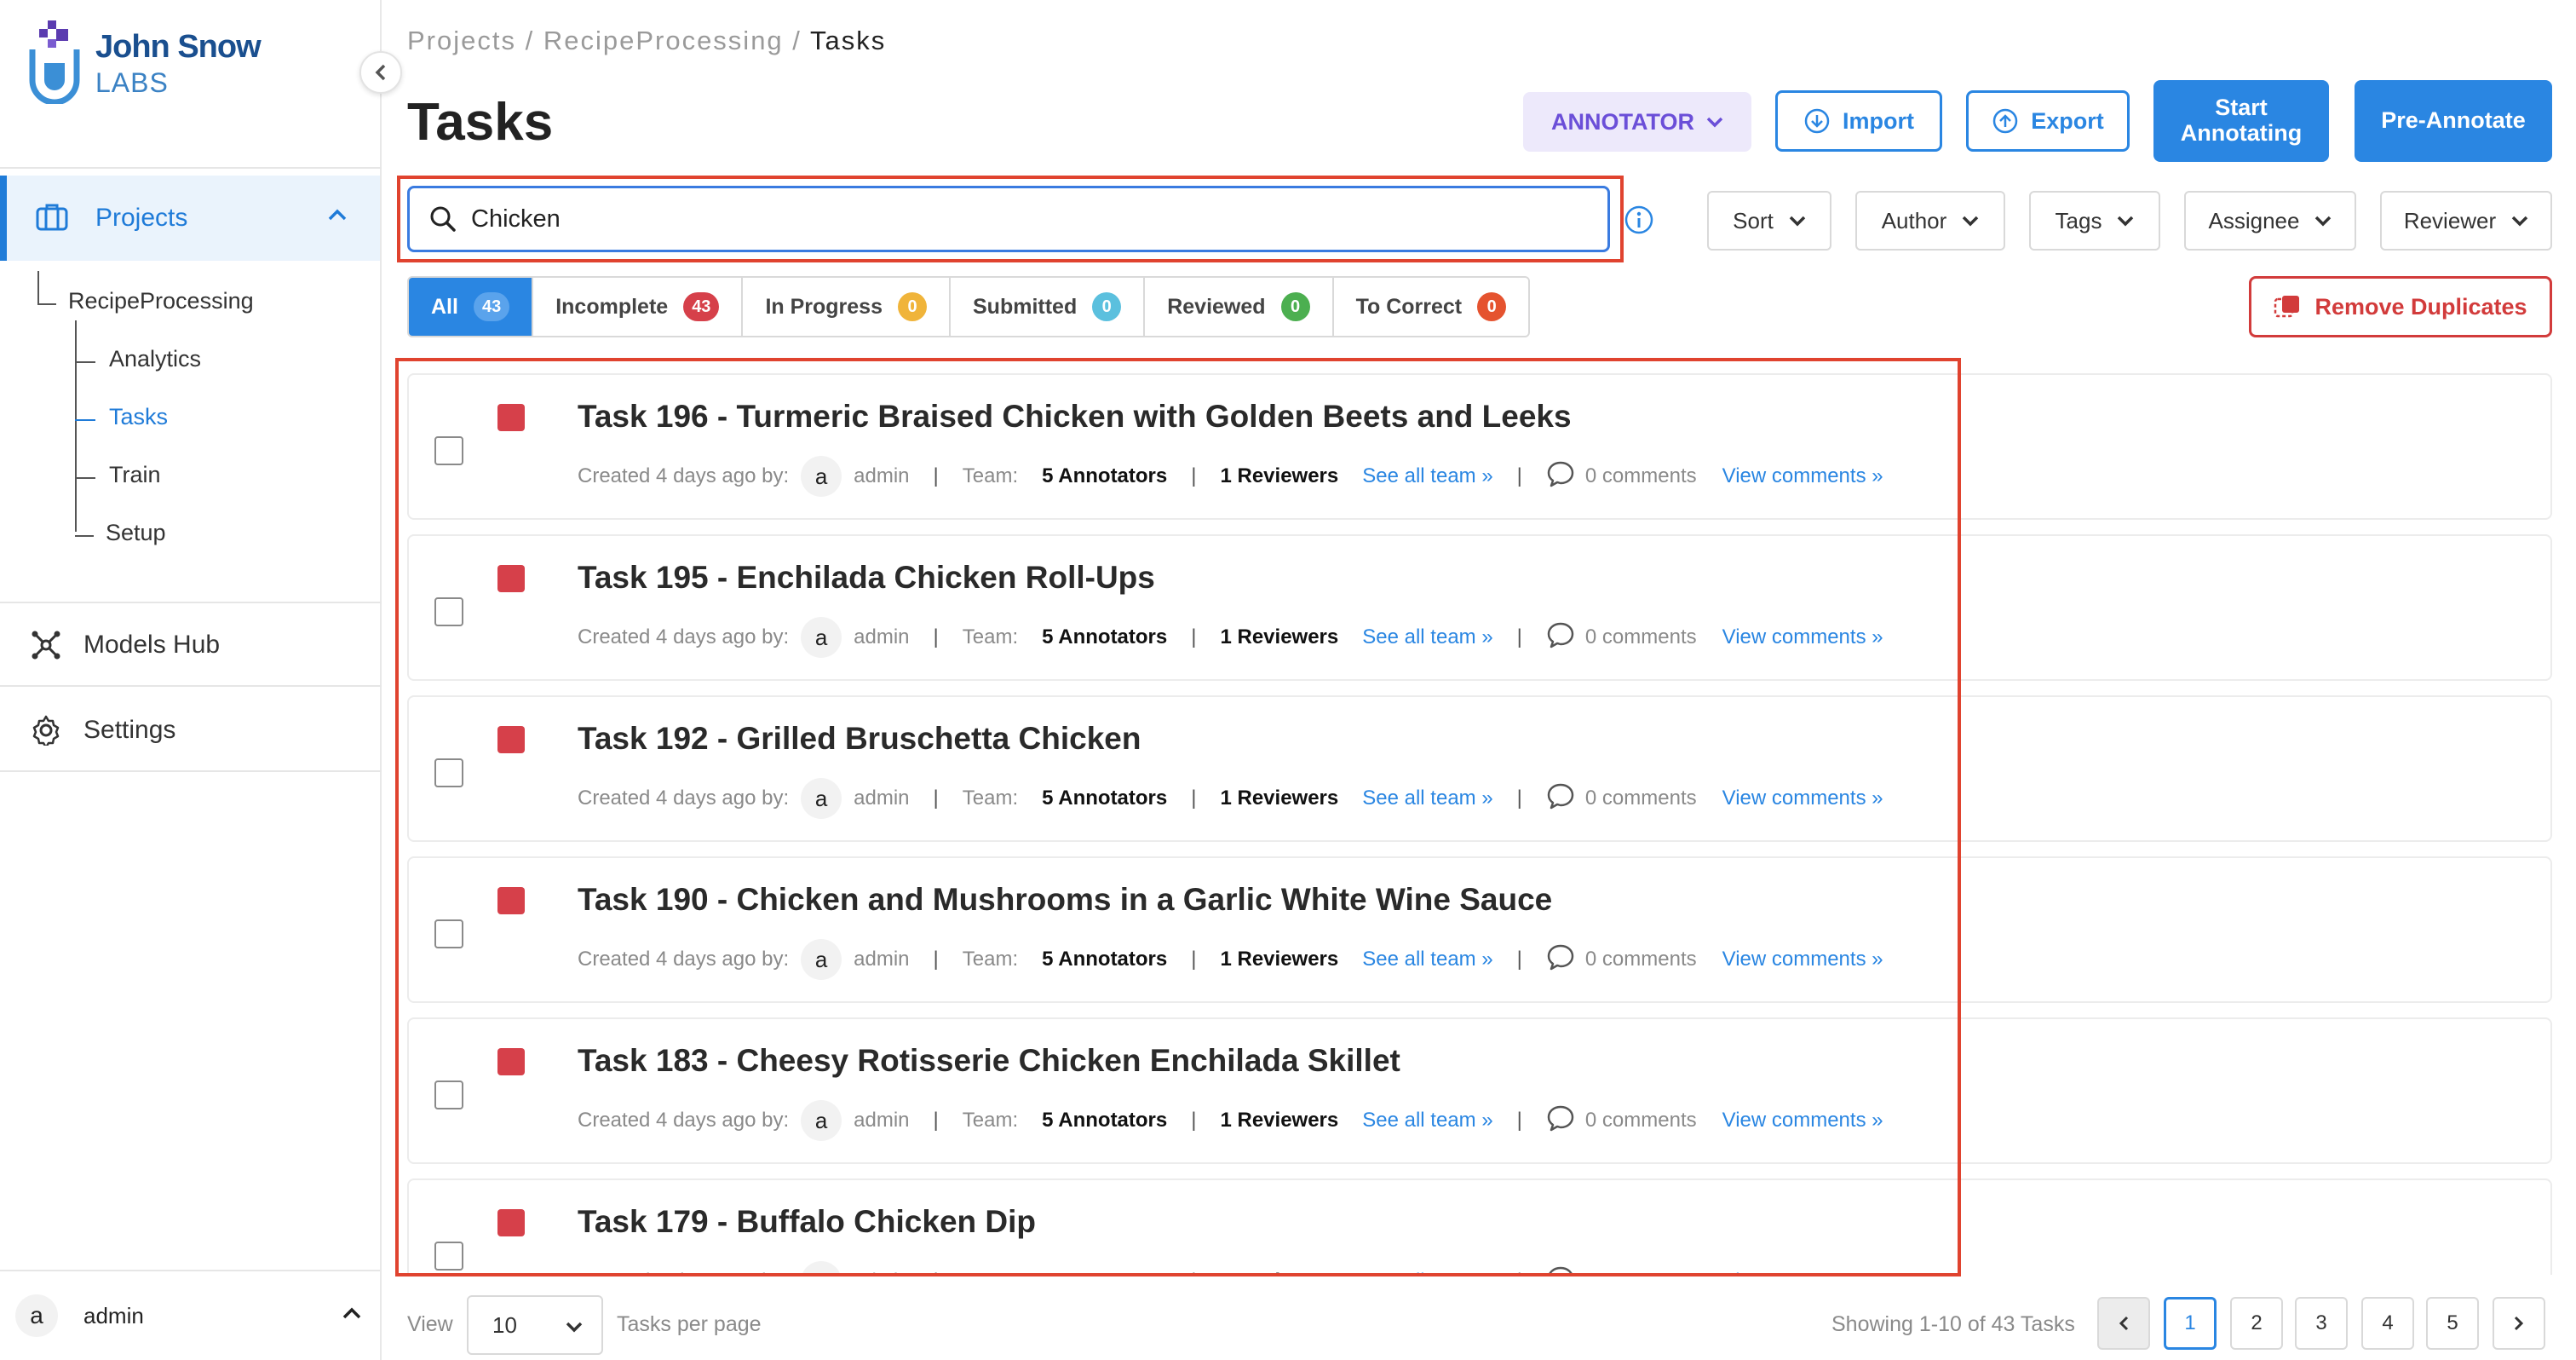  I want to click on tab-submitted-label: Submitted, so click(1026, 306).